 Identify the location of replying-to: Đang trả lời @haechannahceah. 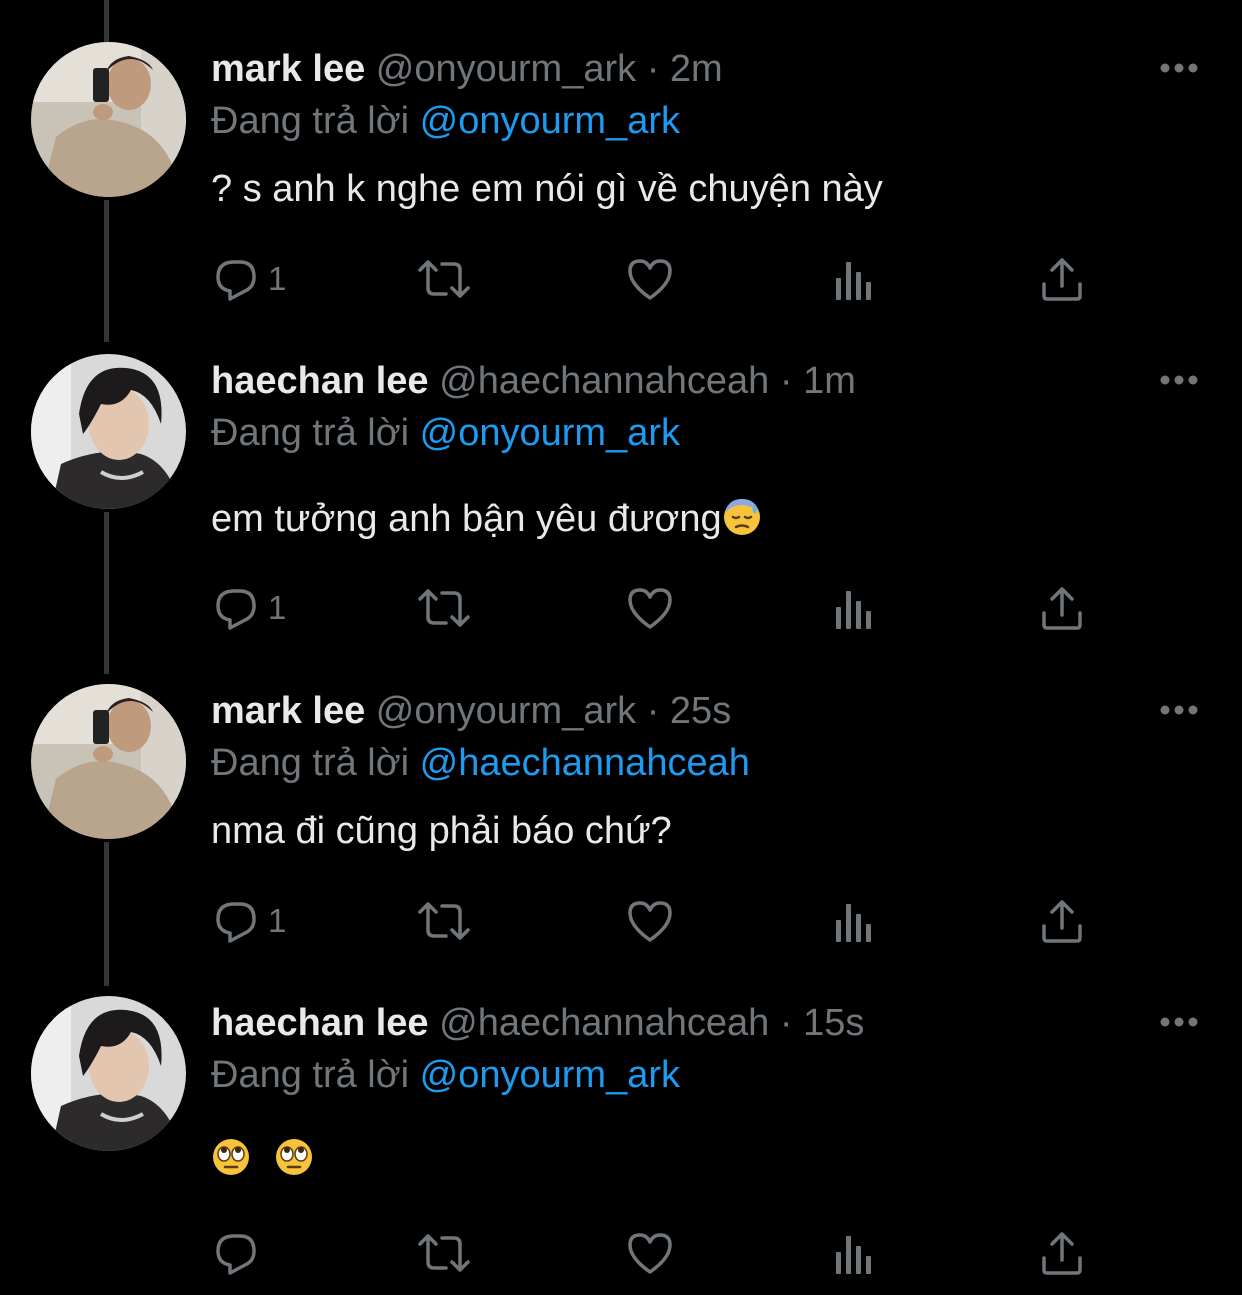
(480, 763).